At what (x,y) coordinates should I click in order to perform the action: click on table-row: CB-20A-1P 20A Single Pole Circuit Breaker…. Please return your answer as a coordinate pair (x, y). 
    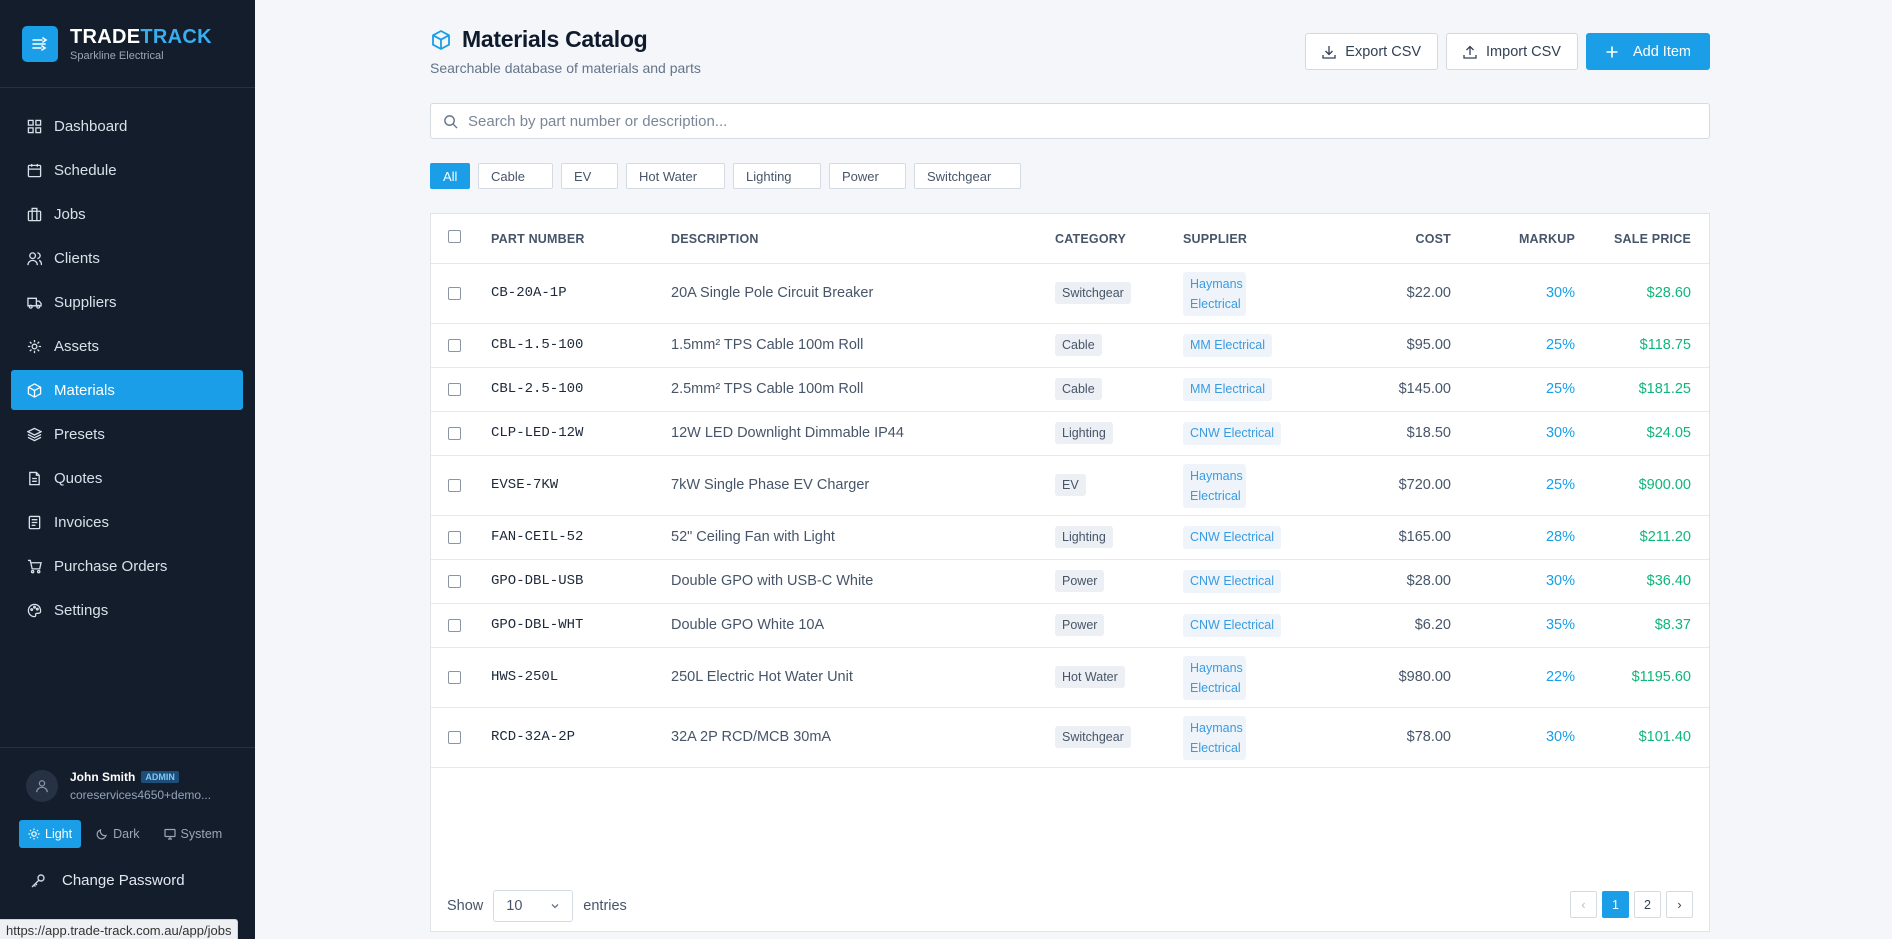
    Looking at the image, I should click on (1070, 294).